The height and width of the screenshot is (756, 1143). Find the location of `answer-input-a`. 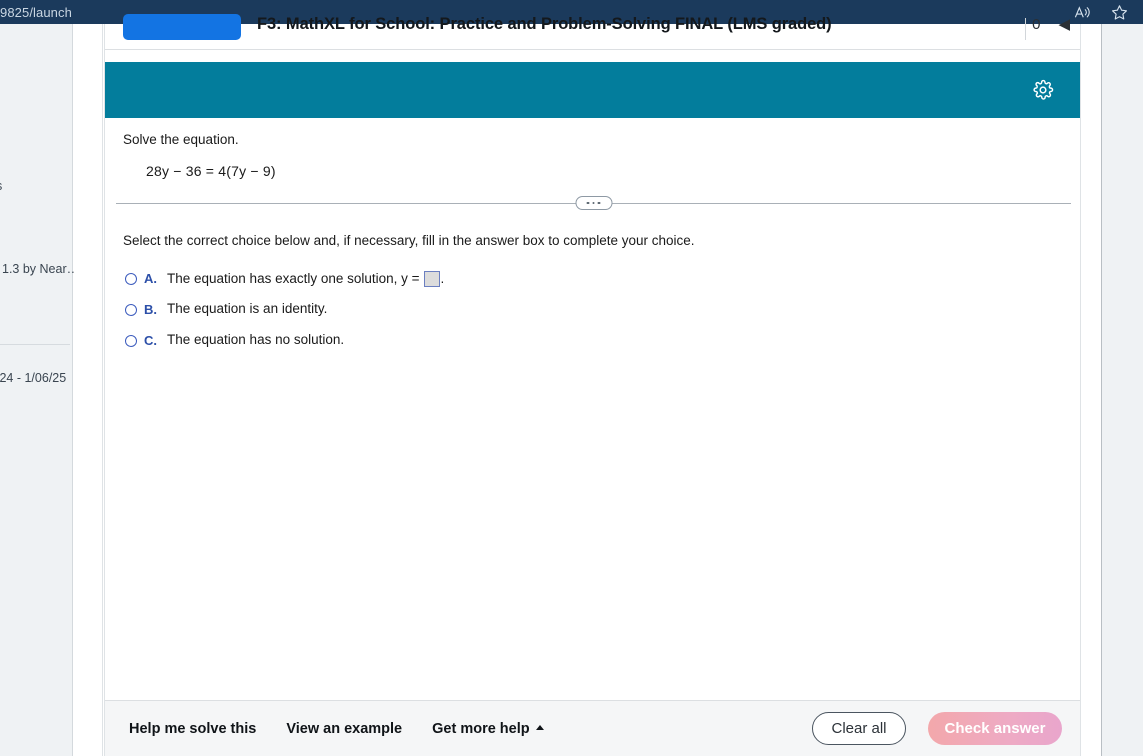

answer-input-a is located at coordinates (431, 279).